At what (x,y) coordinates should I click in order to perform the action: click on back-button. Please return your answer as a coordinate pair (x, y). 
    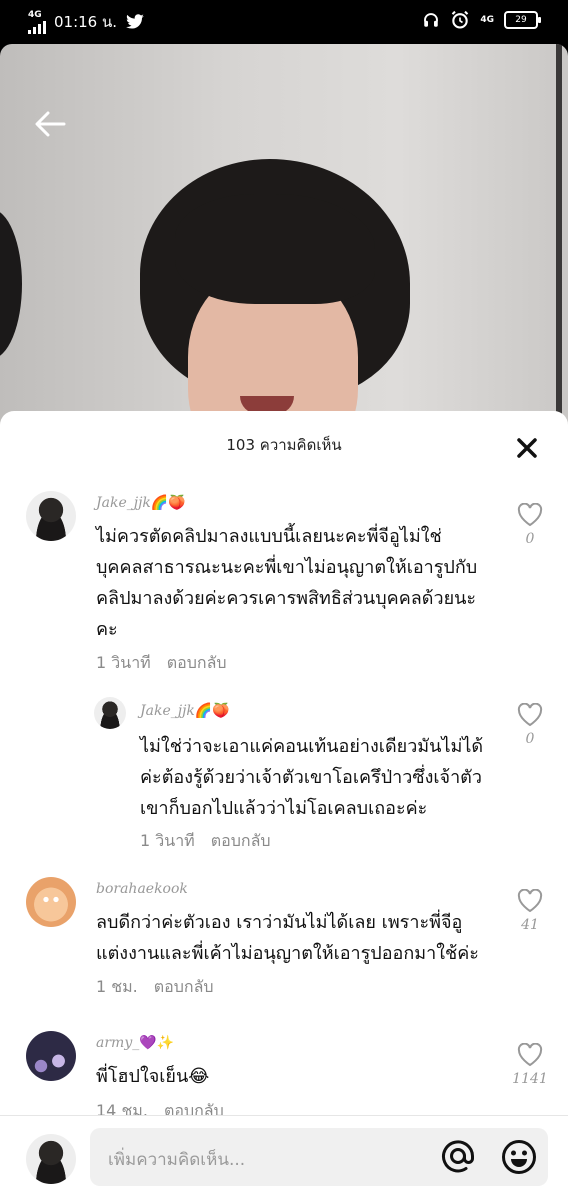
    Looking at the image, I should click on (50, 124).